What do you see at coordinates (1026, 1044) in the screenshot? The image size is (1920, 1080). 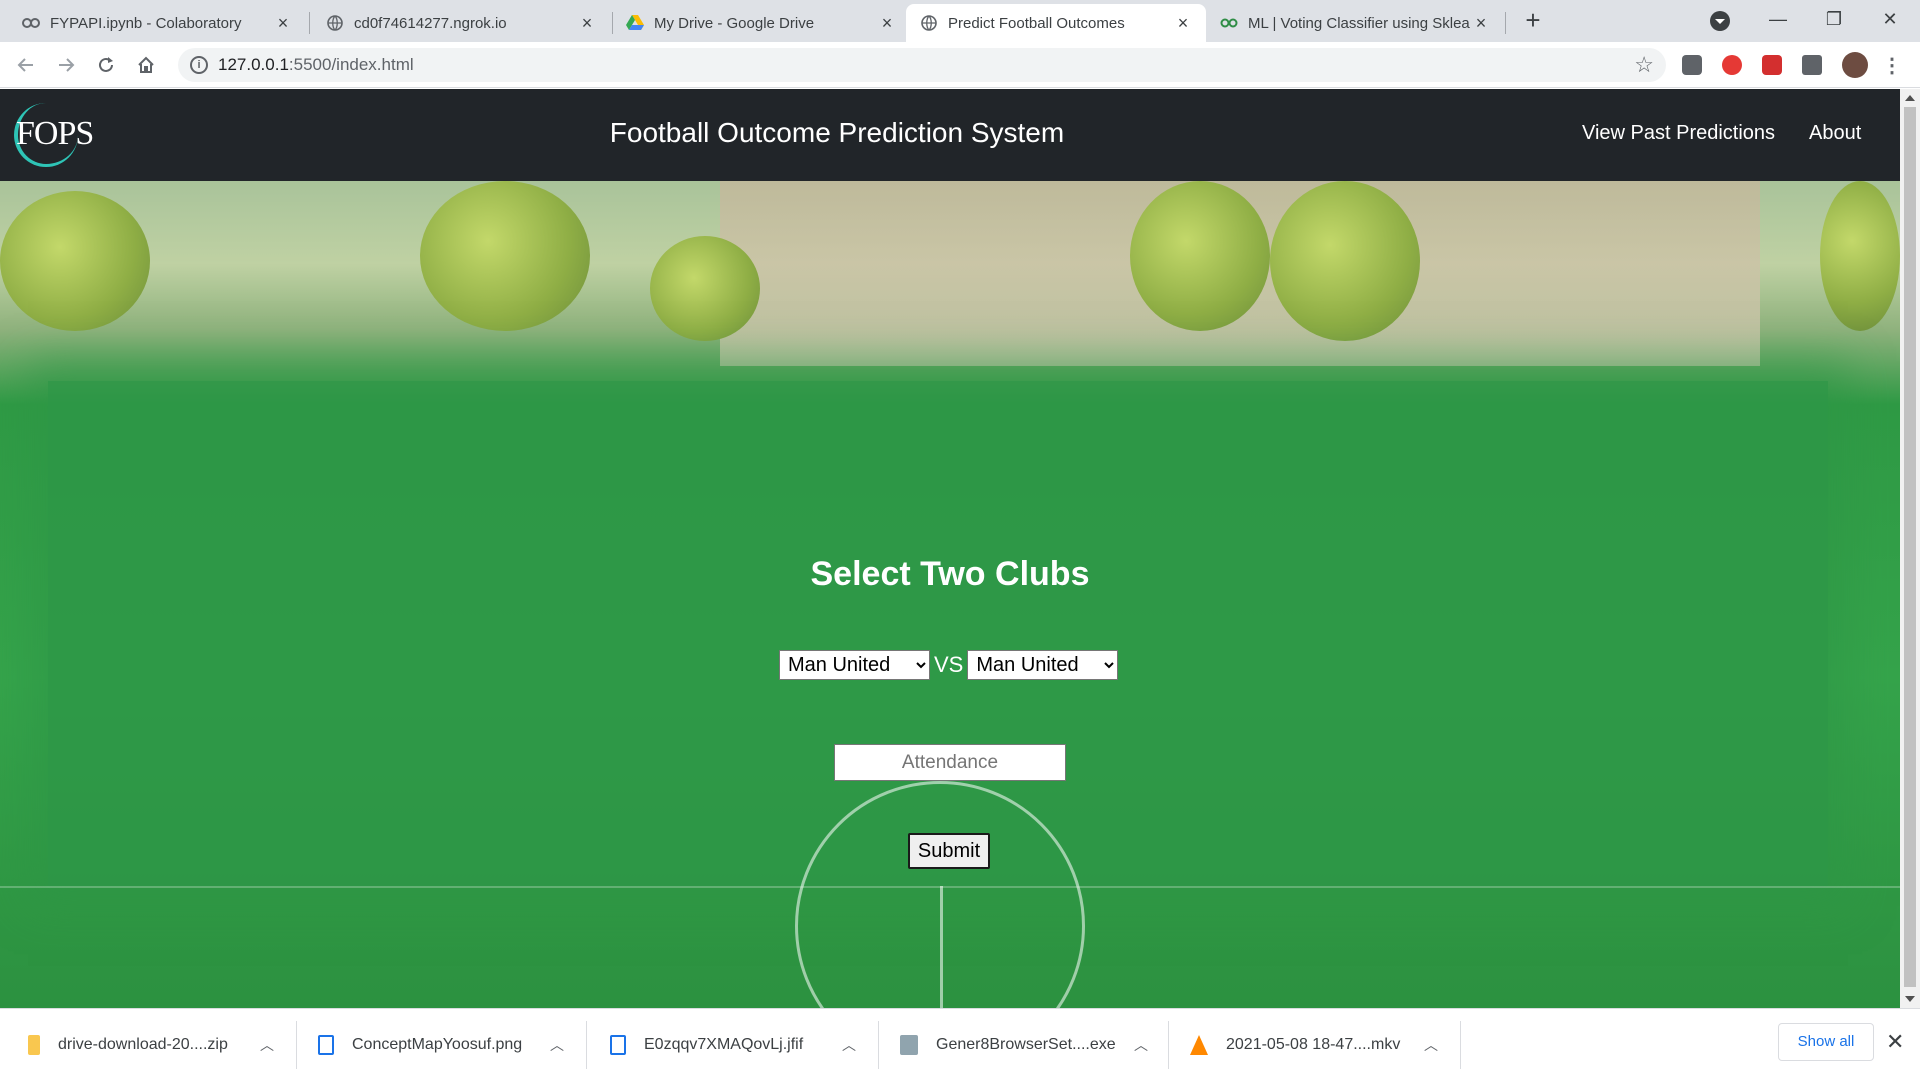 I see `download-filename: Gener8BrowserSet....exe` at bounding box center [1026, 1044].